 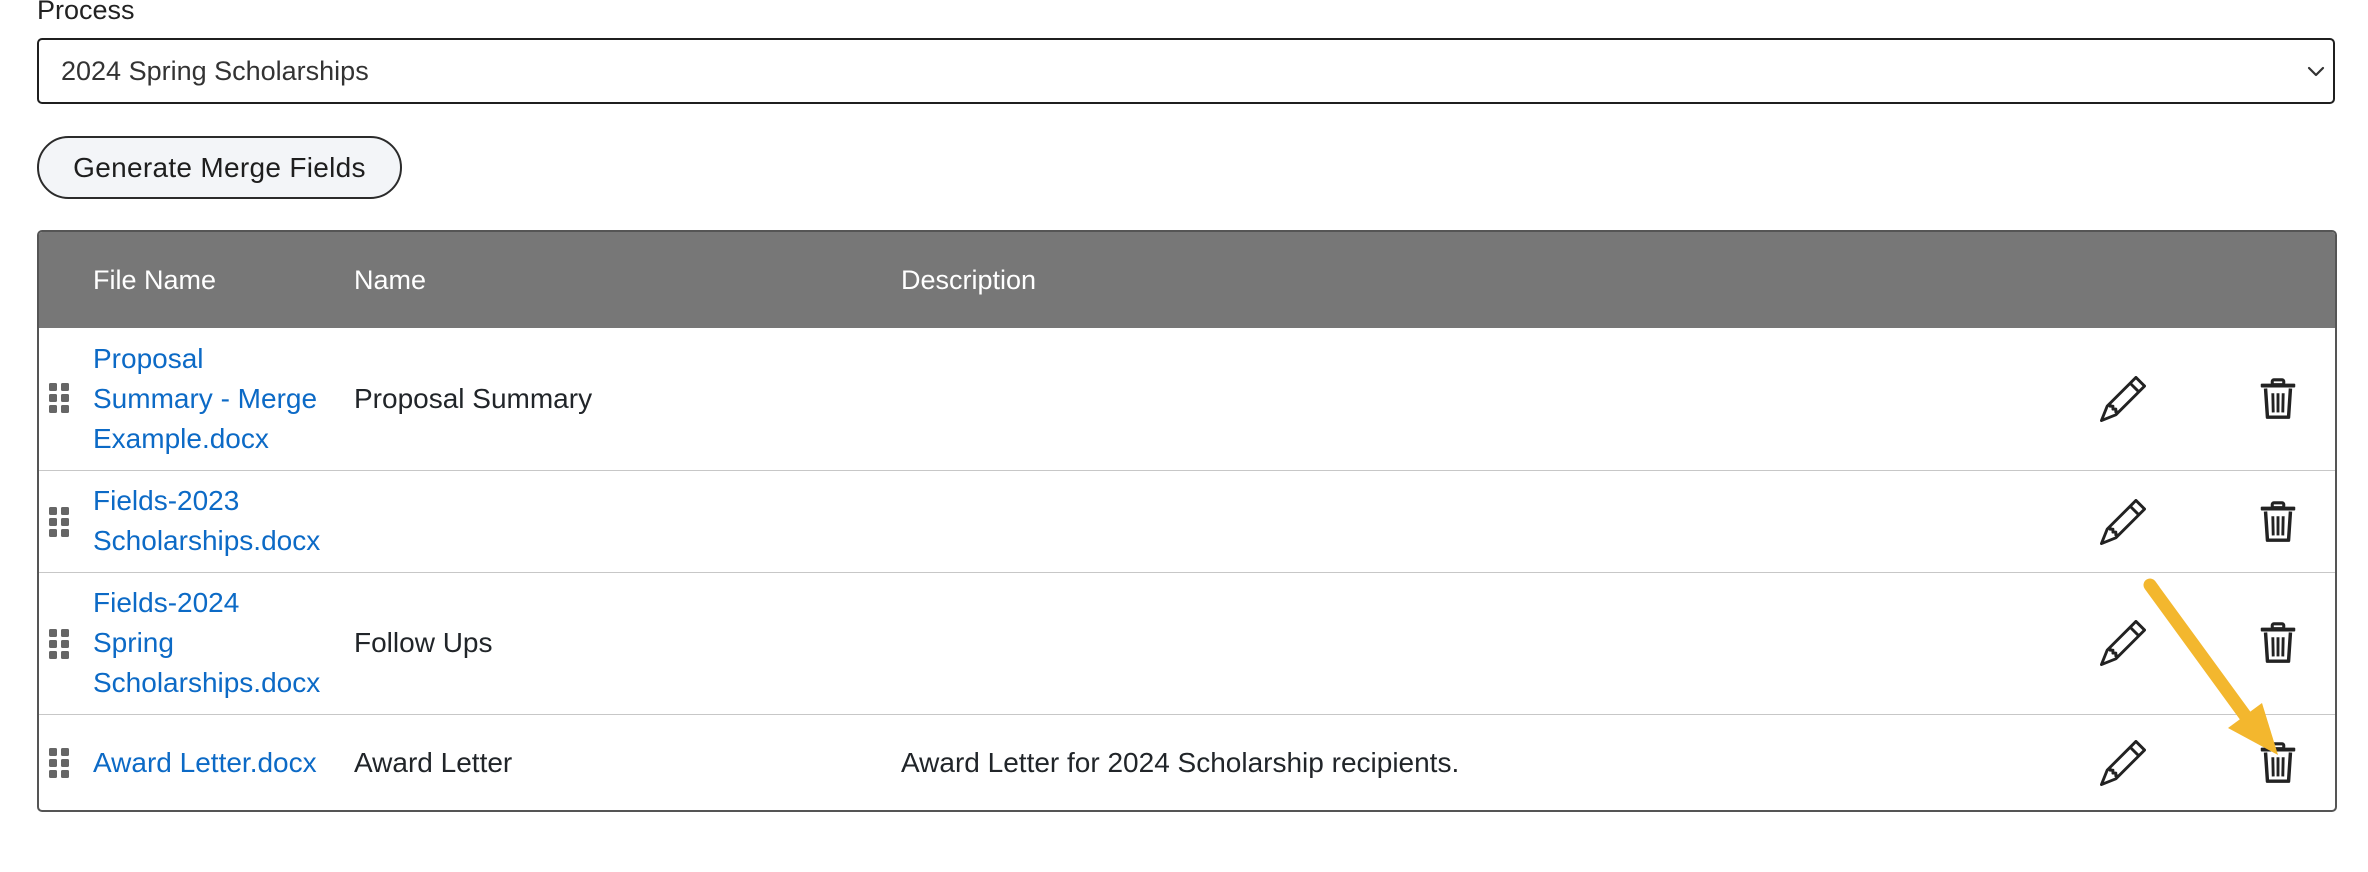 I want to click on file-link-line: Fields-2024, so click(x=166, y=602).